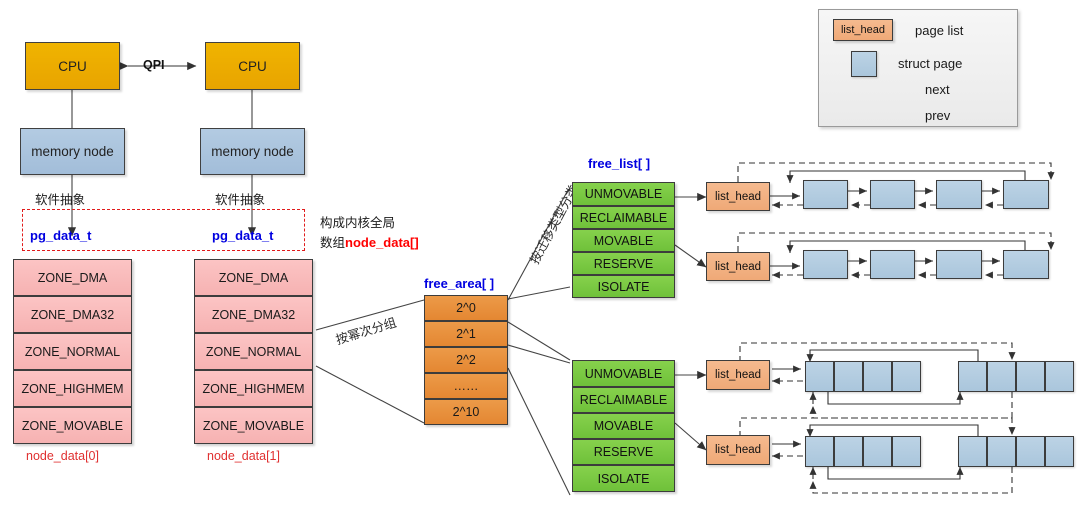  I want to click on free-area-cell: 2^0, so click(466, 308).